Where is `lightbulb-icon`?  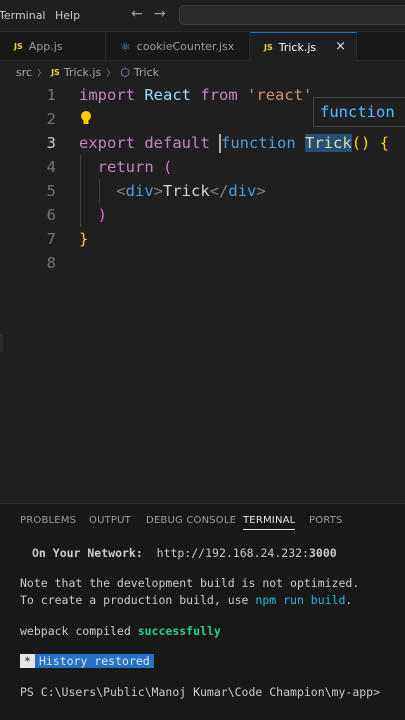 lightbulb-icon is located at coordinates (86, 118).